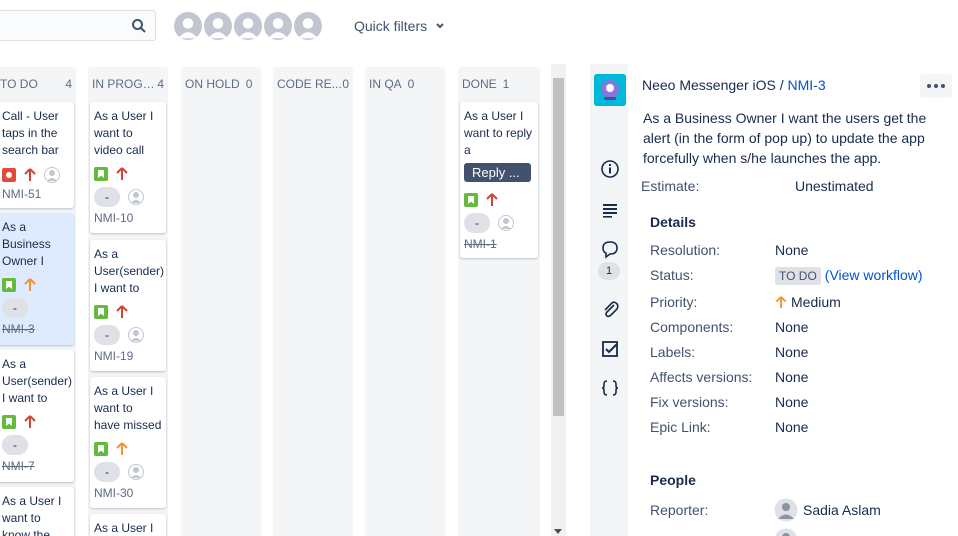  I want to click on assignee-avatar-icon, so click(786, 532).